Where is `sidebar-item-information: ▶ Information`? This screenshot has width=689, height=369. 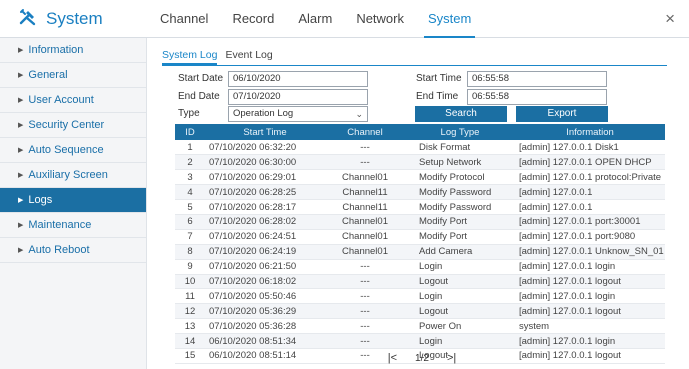 sidebar-item-information: ▶ Information is located at coordinates (73, 50).